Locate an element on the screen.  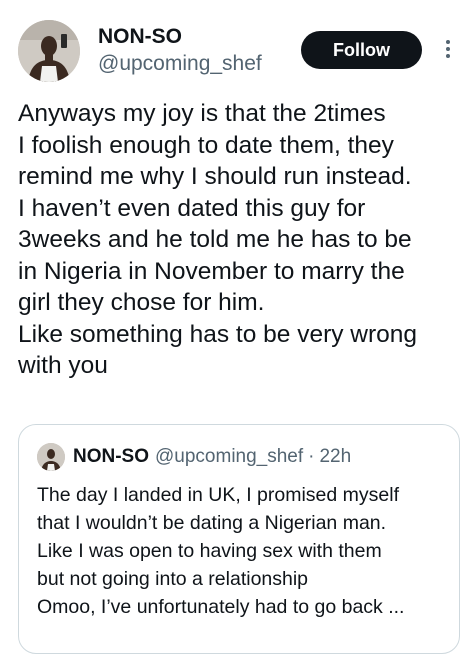
tweet-text-line: I foolish enough to date them, they is located at coordinates (206, 145).